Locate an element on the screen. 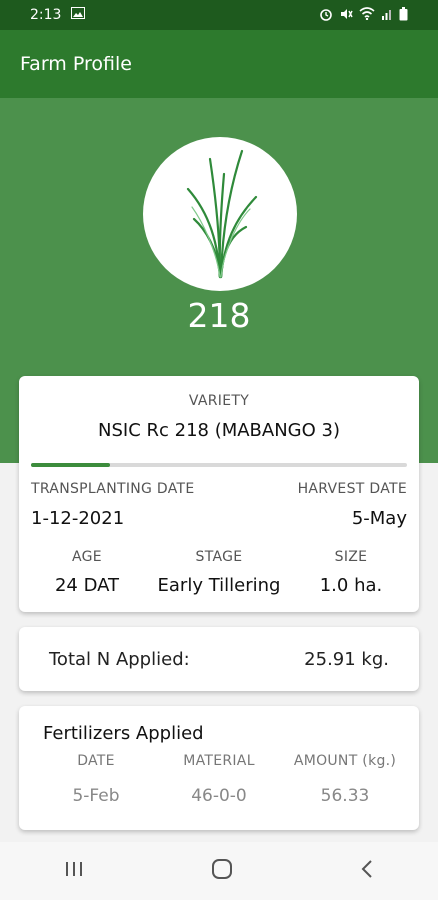 The image size is (438, 900). growth-progress-bar is located at coordinates (219, 465).